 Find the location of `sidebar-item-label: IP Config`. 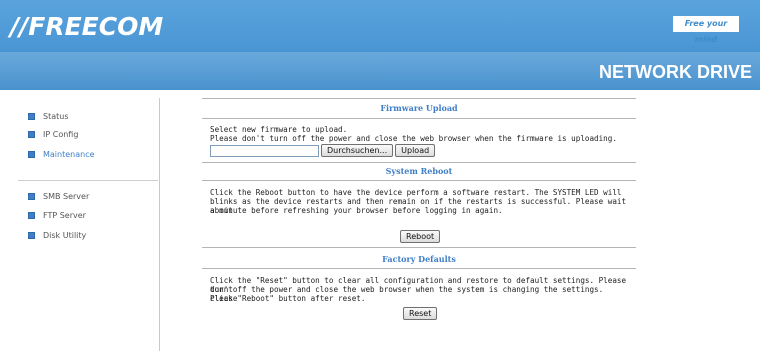

sidebar-item-label: IP Config is located at coordinates (61, 134).